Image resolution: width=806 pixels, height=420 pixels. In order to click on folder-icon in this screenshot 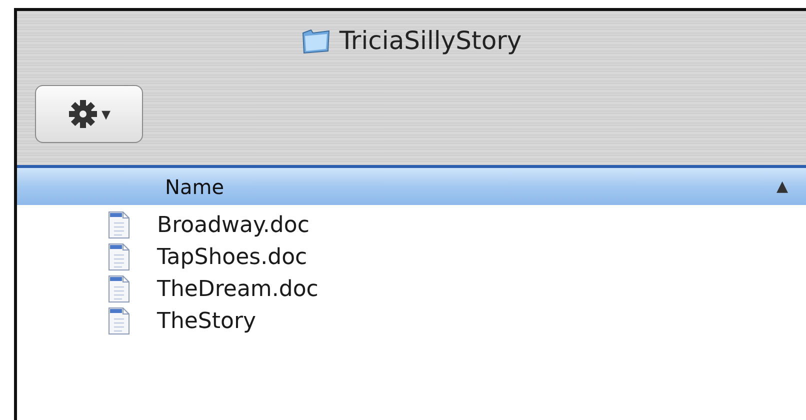, I will do `click(316, 41)`.